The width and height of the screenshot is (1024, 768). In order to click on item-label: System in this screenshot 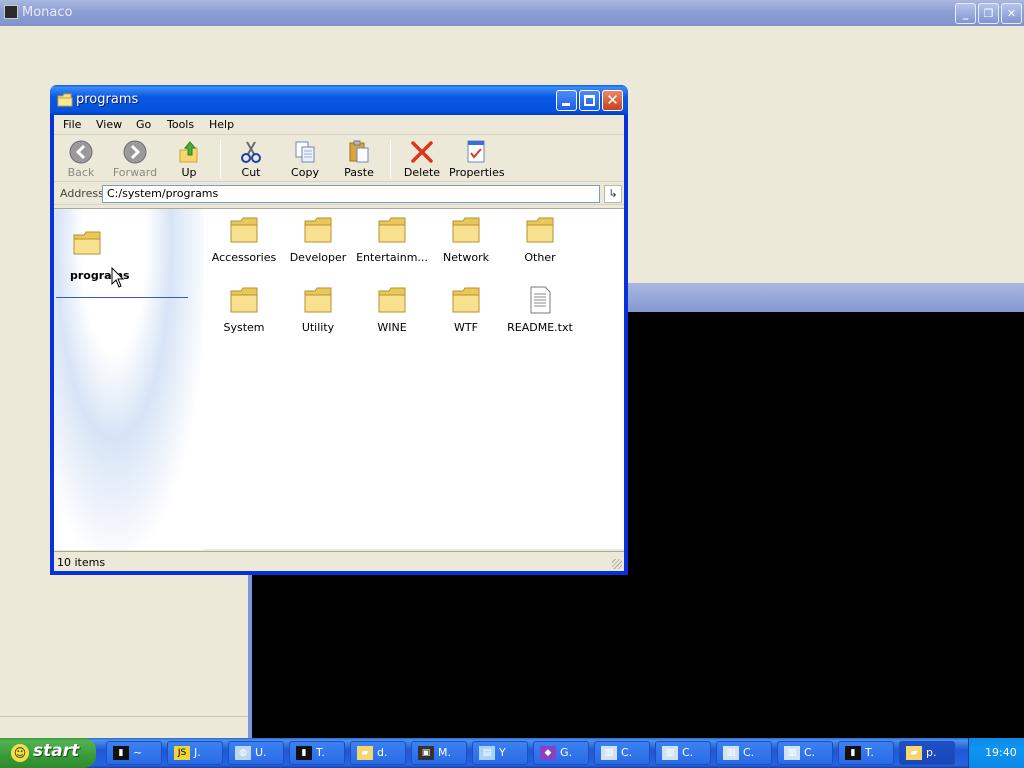, I will do `click(244, 327)`.